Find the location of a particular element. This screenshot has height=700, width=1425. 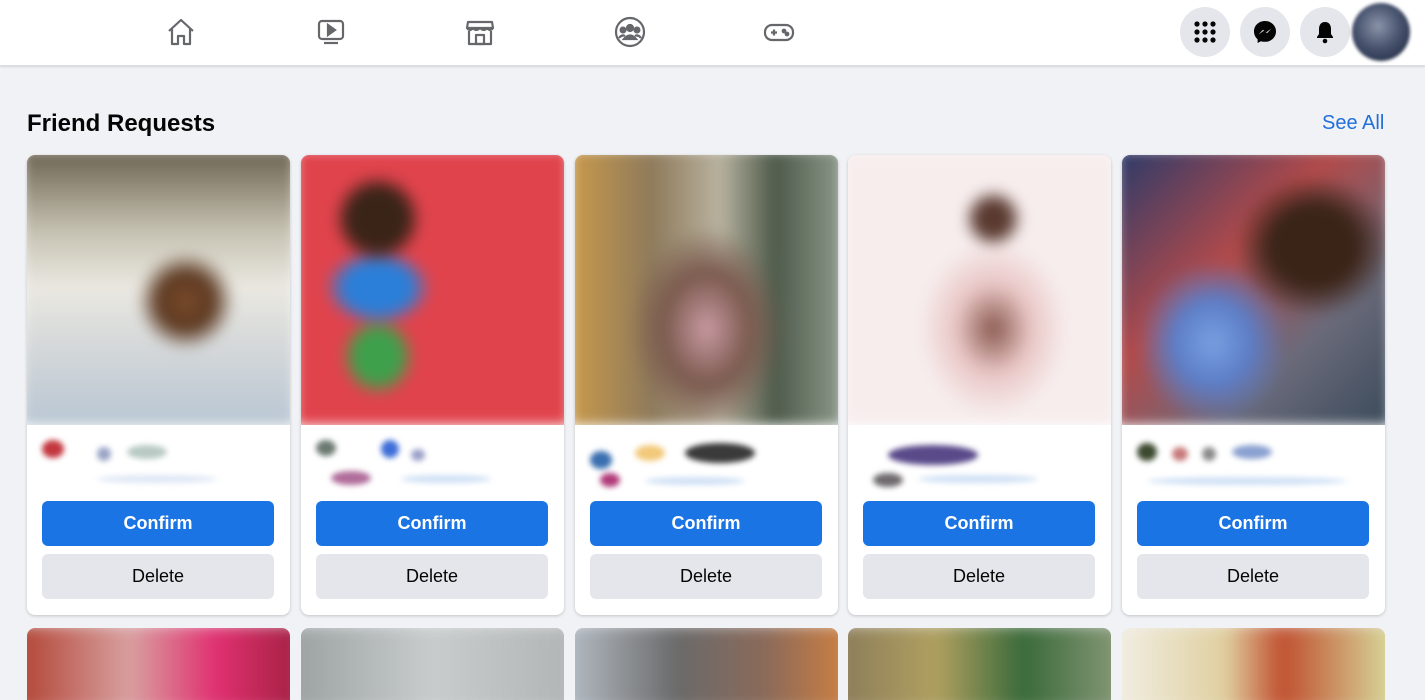

page-title: Friend Requests is located at coordinates (121, 123).